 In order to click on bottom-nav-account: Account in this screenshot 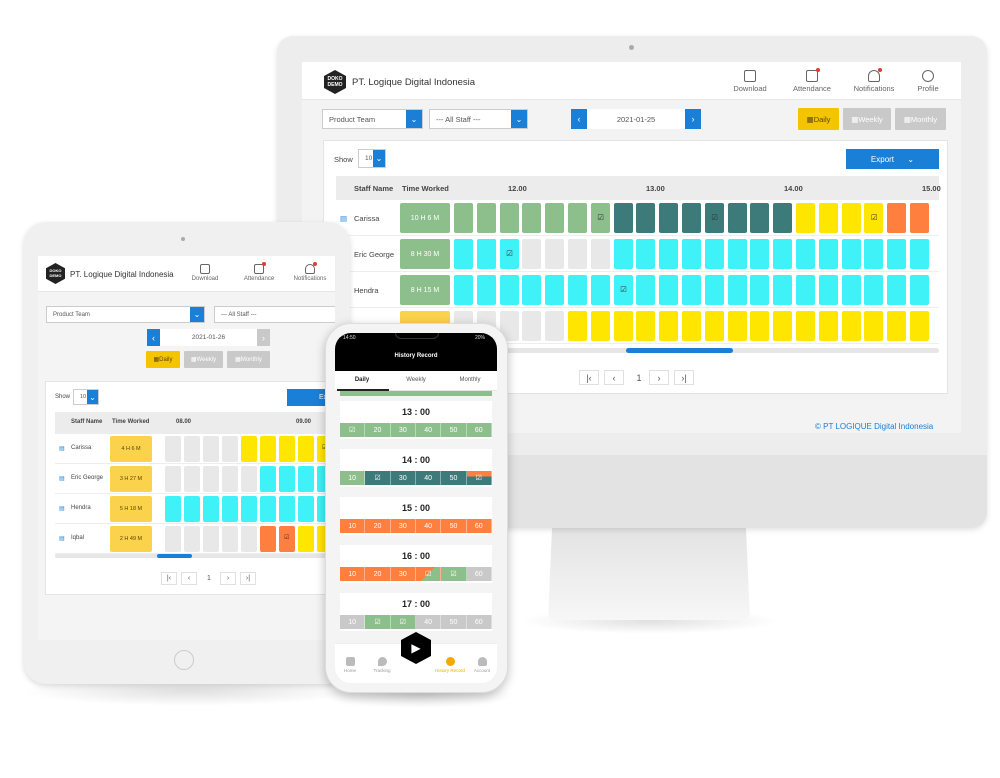, I will do `click(482, 665)`.